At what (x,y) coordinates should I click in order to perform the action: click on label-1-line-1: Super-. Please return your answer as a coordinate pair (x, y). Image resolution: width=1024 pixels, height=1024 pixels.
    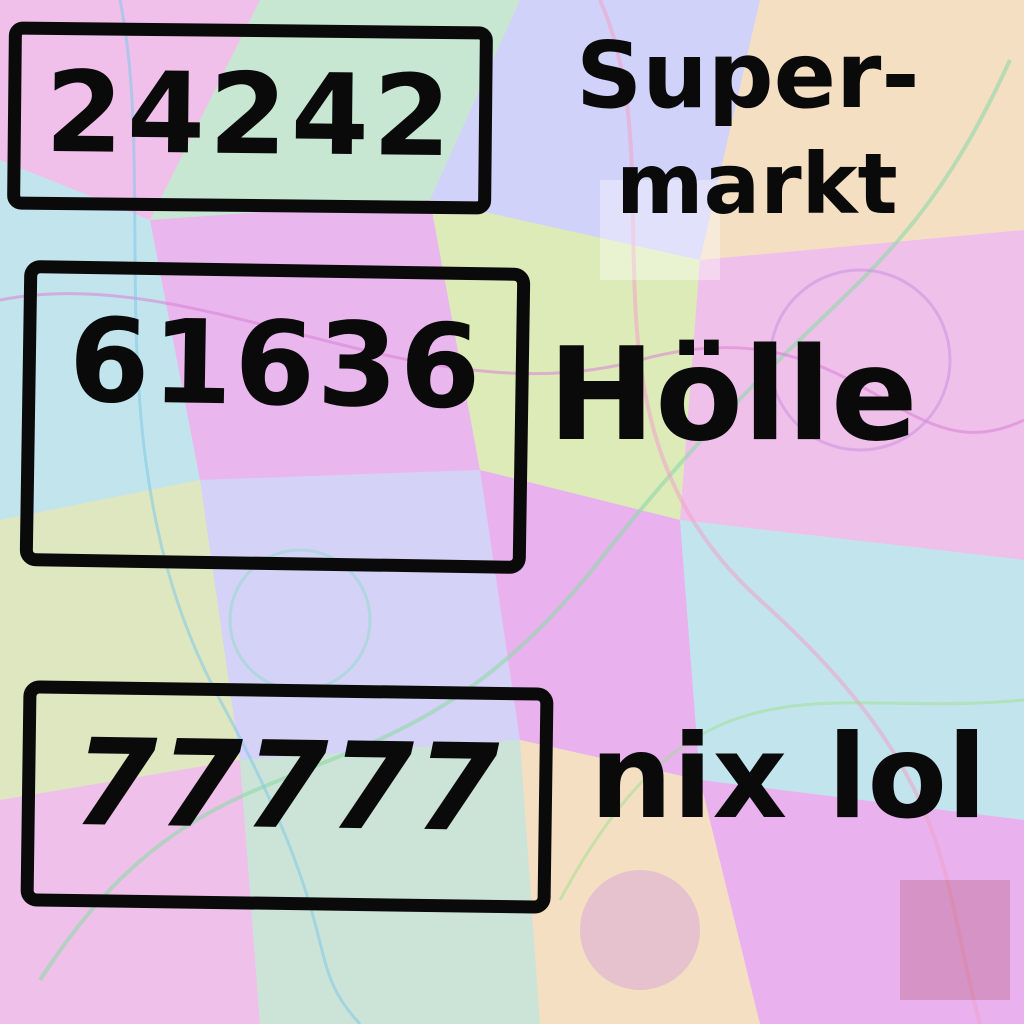
    Looking at the image, I should click on (748, 75).